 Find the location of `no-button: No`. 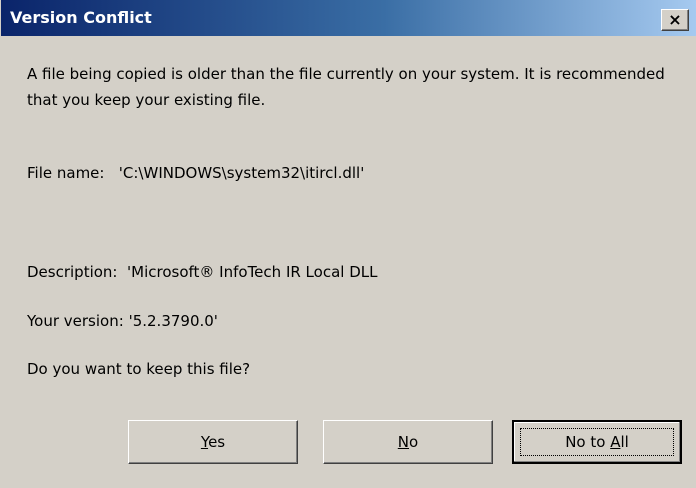

no-button: No is located at coordinates (408, 442).